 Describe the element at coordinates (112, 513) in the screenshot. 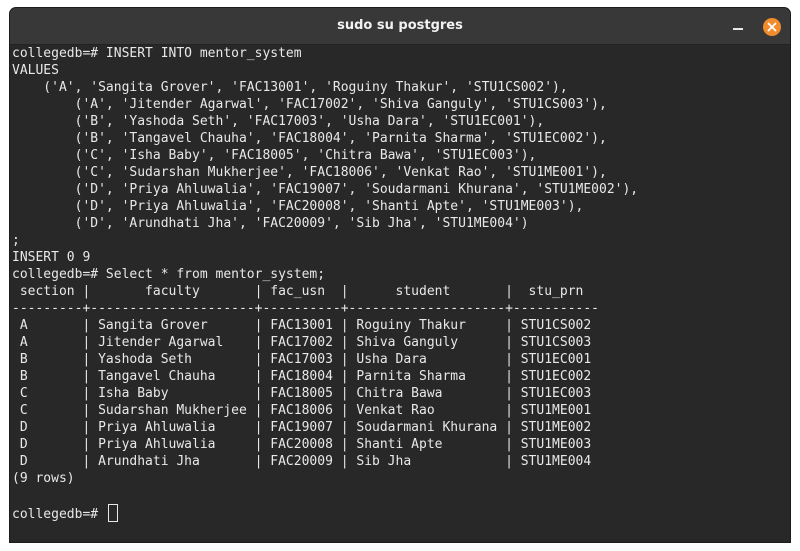

I see `text-cursor` at that location.